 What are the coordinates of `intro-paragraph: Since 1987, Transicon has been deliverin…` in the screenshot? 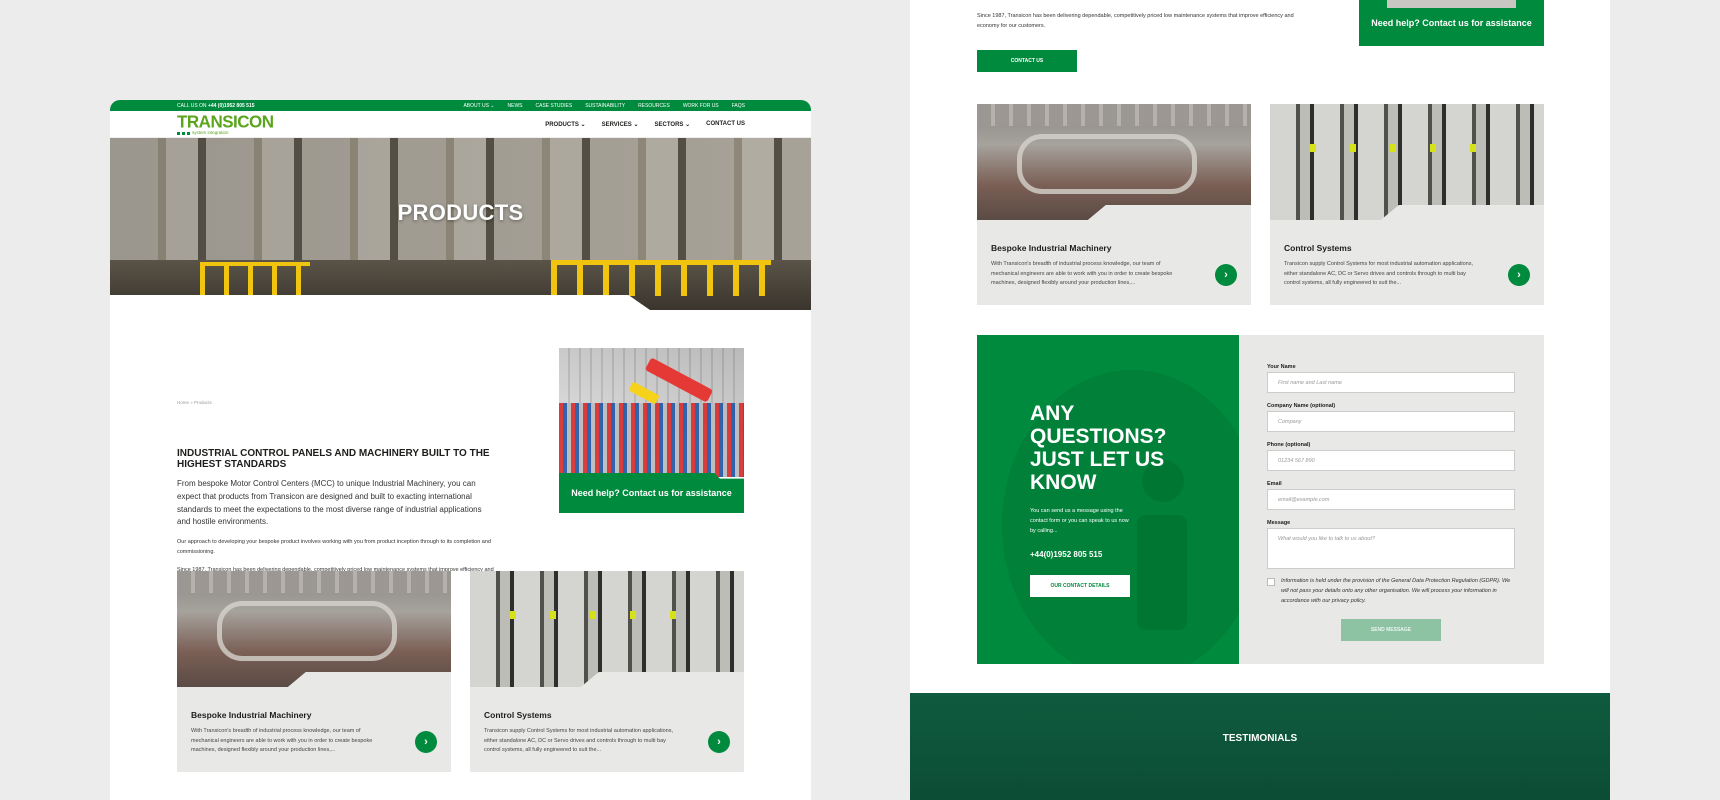 It's located at (1135, 21).